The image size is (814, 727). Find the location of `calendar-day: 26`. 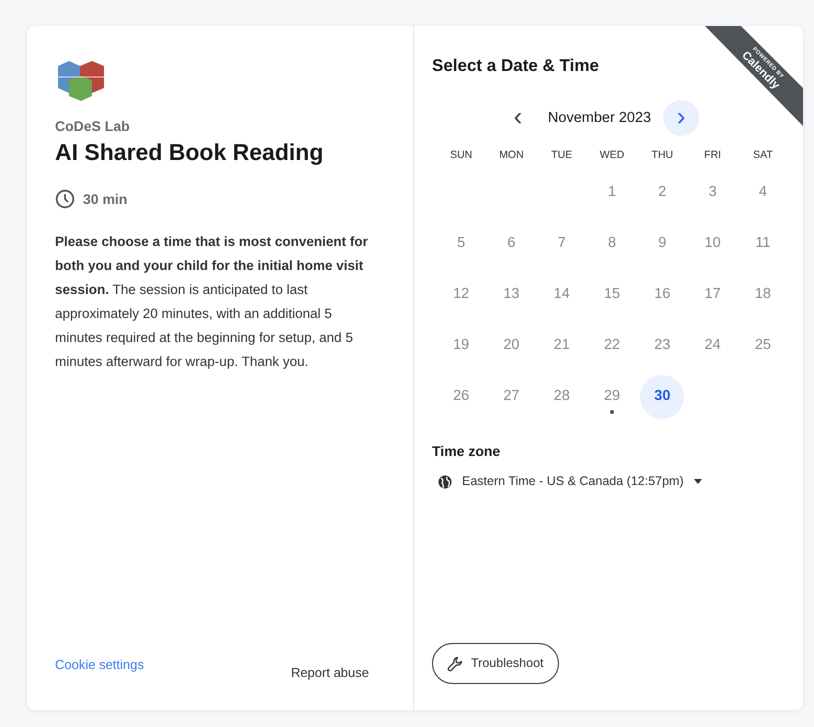

calendar-day: 26 is located at coordinates (461, 397).